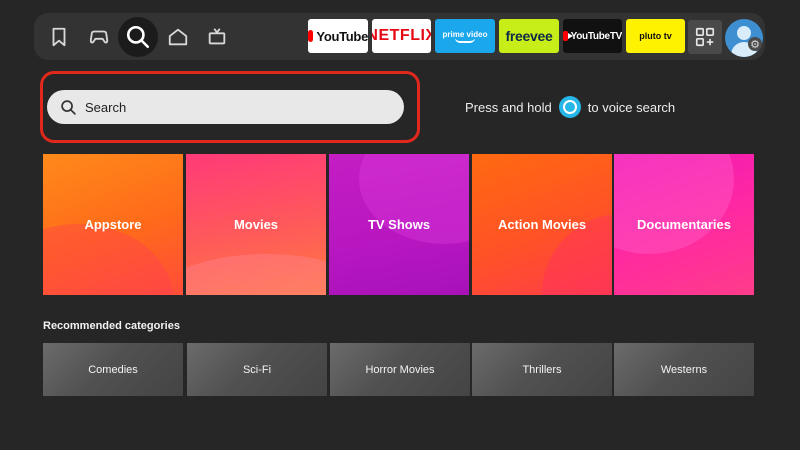 This screenshot has width=800, height=450. I want to click on search-input: Search, so click(225, 107).